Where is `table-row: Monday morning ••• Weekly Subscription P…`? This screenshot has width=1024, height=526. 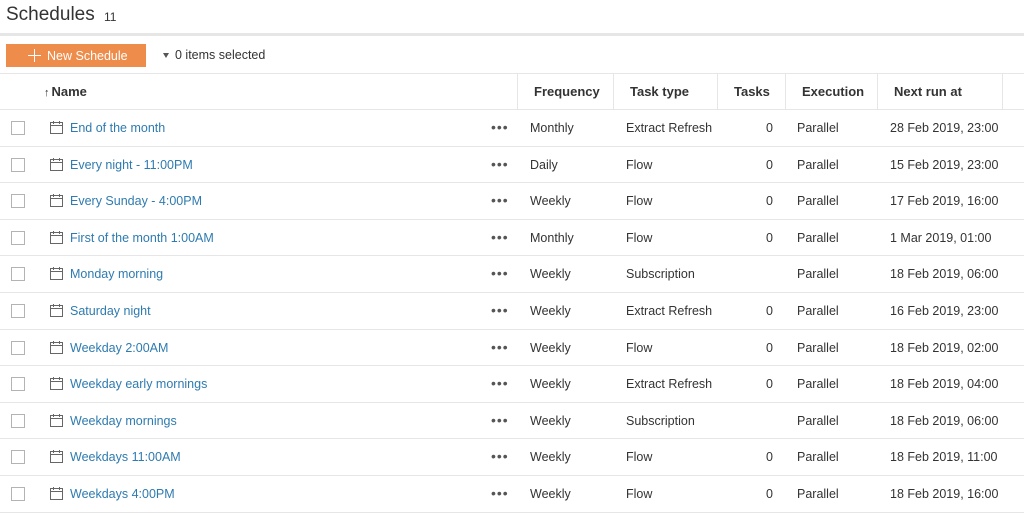
table-row: Monday morning ••• Weekly Subscription P… is located at coordinates (512, 274).